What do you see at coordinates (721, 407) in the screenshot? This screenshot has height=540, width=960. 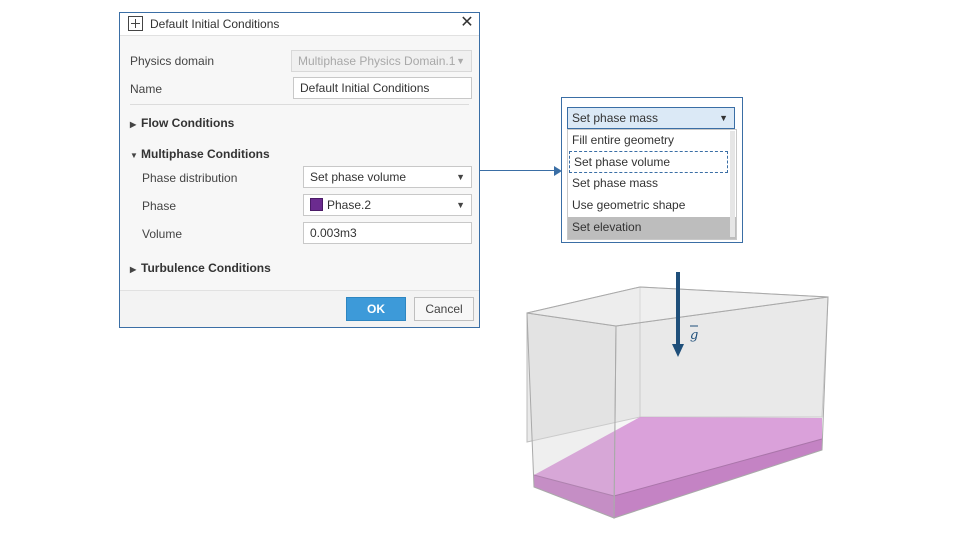 I see `box-front-right-face` at bounding box center [721, 407].